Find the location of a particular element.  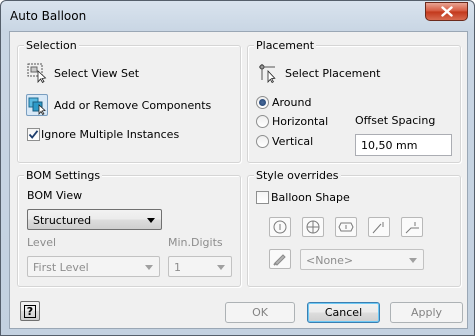

style-overrides-group-title: Style overrides is located at coordinates (297, 175).